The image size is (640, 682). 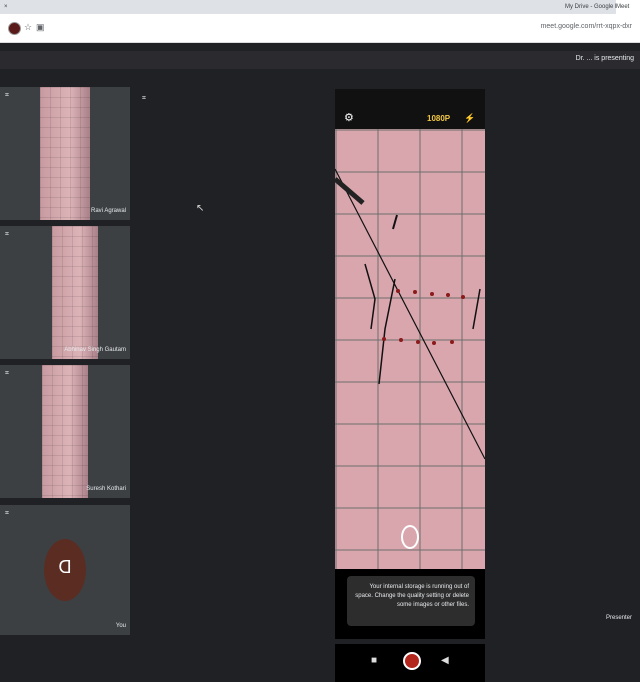 I want to click on avatar-initial: D, so click(x=65, y=567).